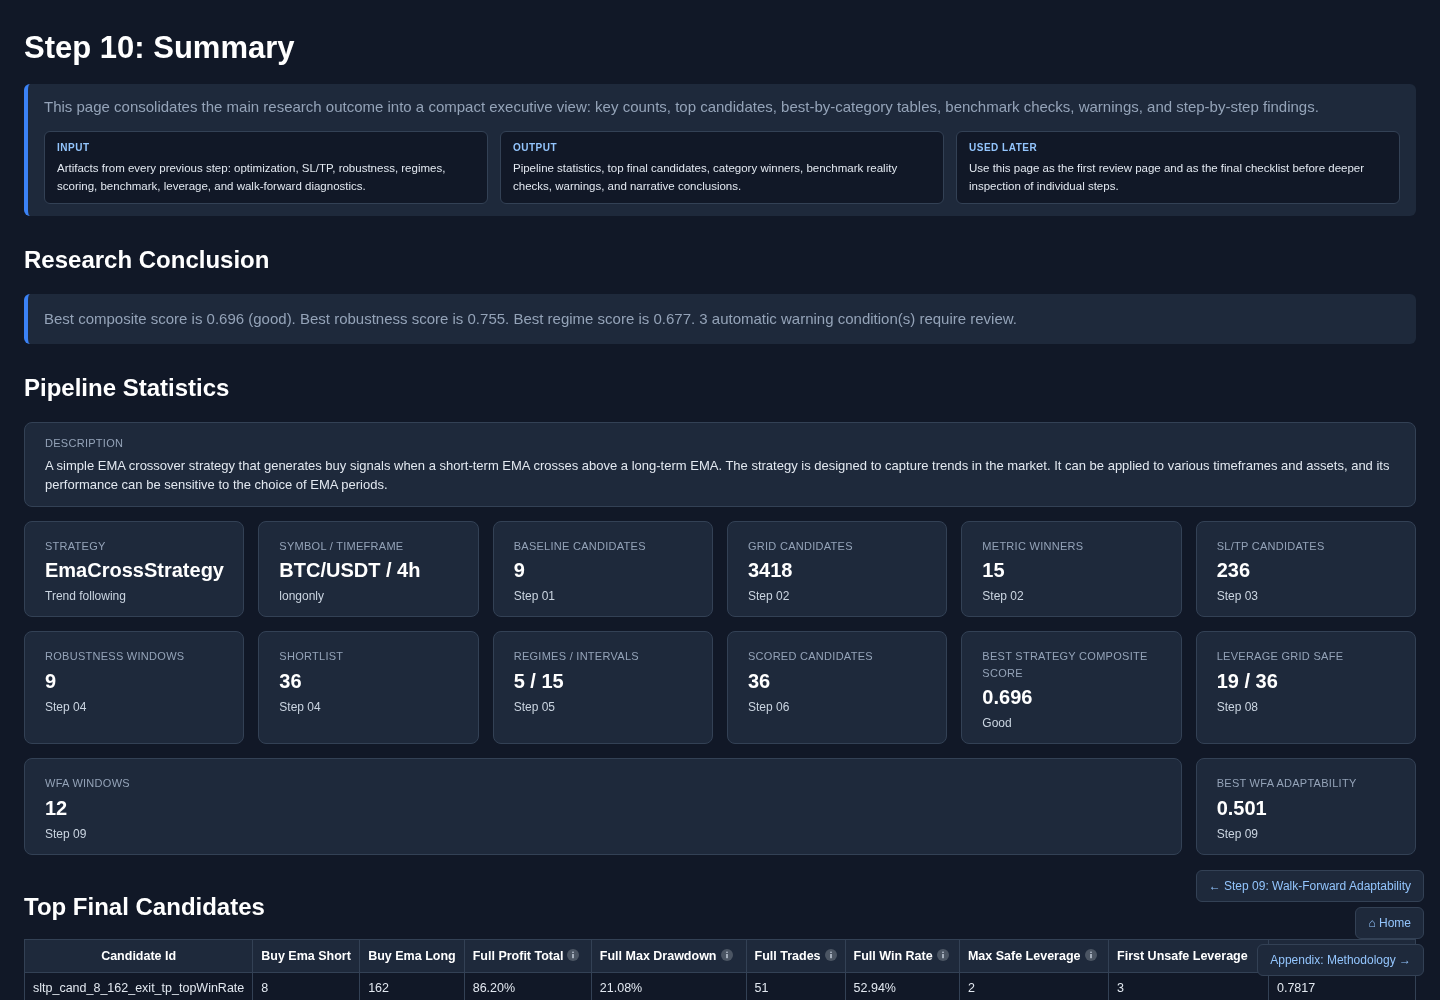  Describe the element at coordinates (306, 956) in the screenshot. I see `column-header: Buy Ema Short` at that location.